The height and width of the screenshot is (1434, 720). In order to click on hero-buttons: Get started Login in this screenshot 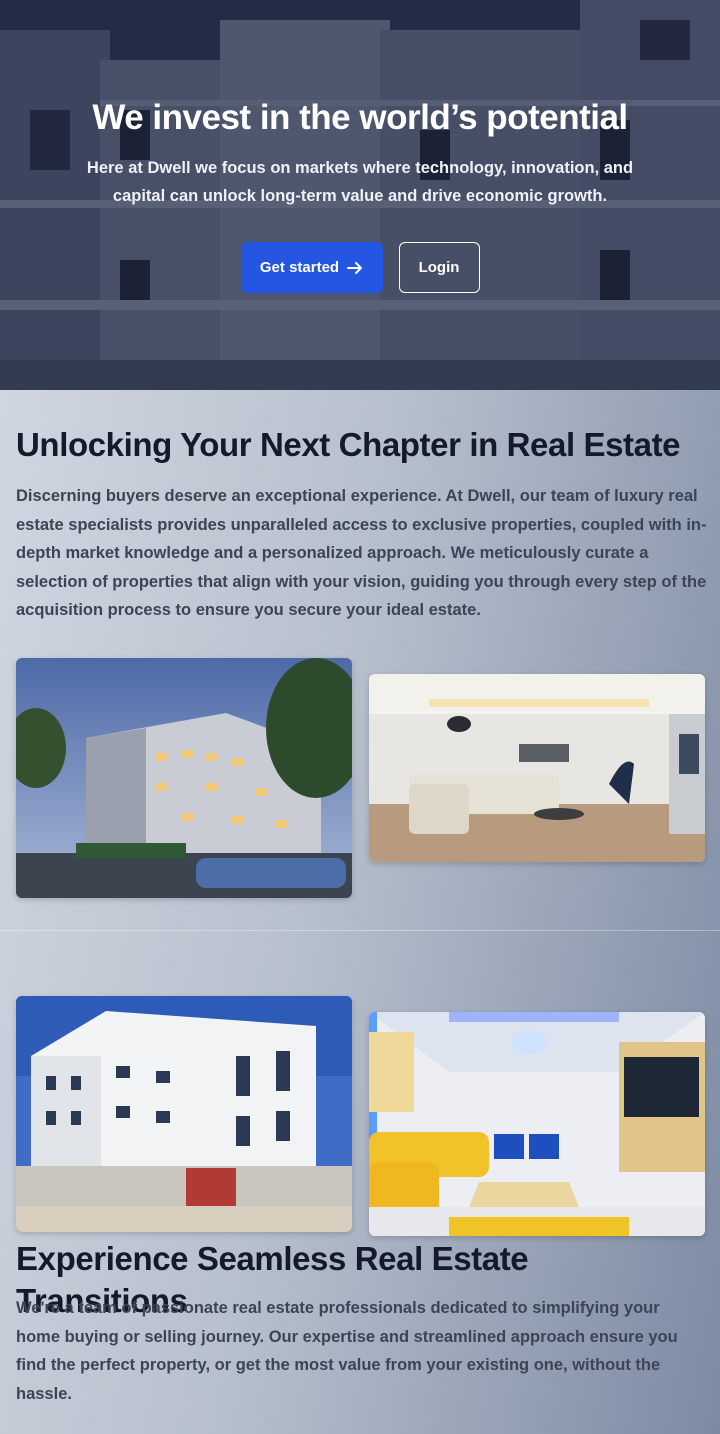, I will do `click(360, 267)`.